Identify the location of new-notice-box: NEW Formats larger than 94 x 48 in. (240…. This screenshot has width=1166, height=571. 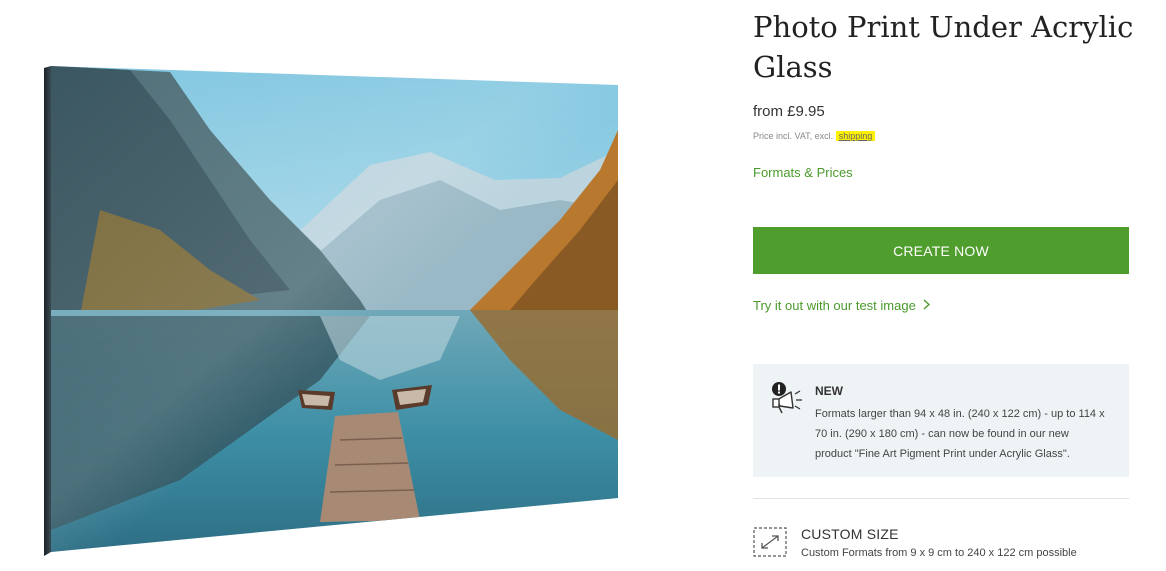
(941, 420).